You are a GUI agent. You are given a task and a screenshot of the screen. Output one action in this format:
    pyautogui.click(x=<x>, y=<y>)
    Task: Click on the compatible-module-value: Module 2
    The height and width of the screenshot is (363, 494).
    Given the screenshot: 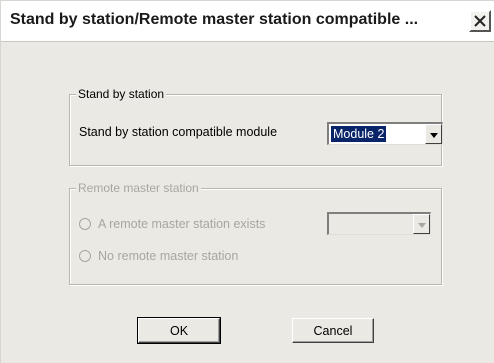 What is the action you would take?
    pyautogui.click(x=359, y=134)
    